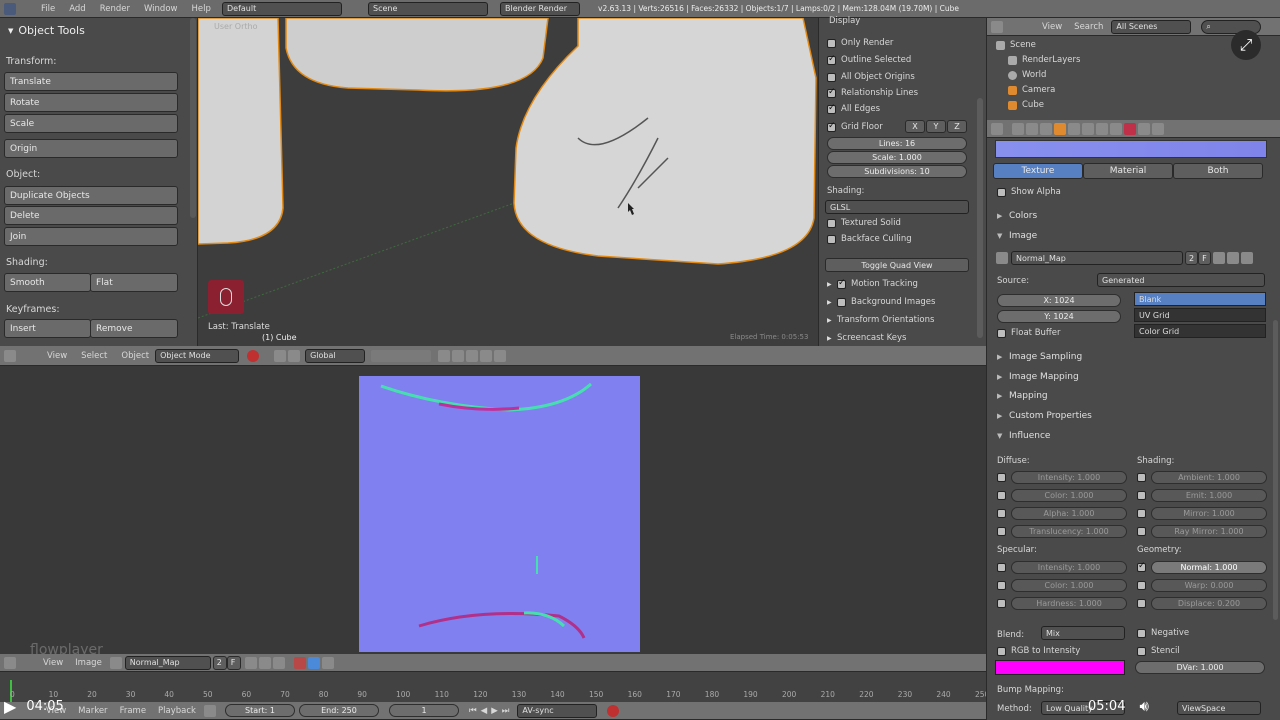  Describe the element at coordinates (1202, 585) in the screenshot. I see `warp-row: Warp: 0.000` at that location.